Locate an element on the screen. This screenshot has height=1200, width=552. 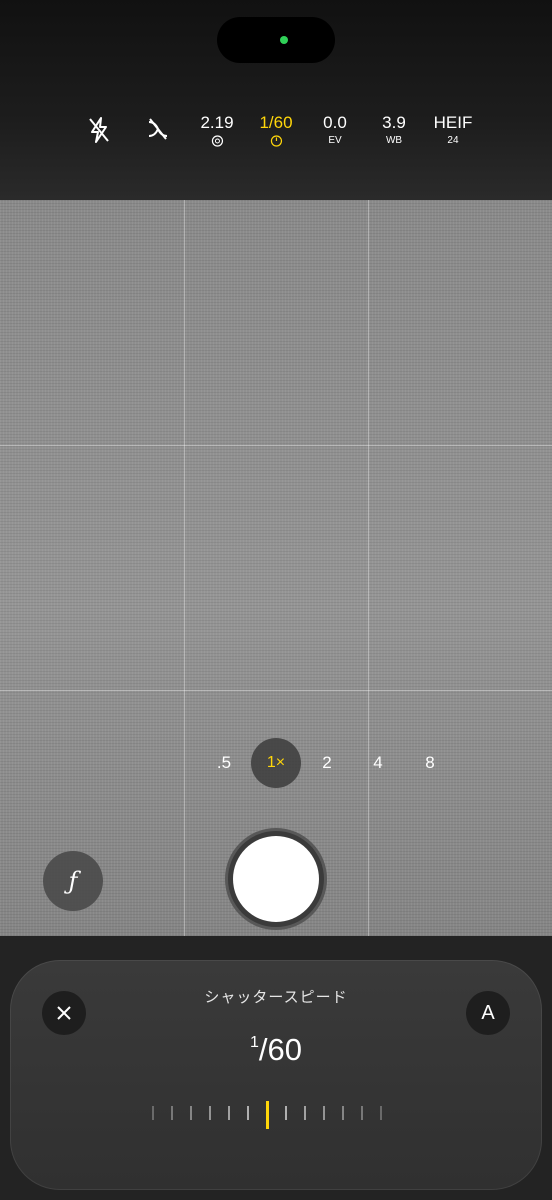
white-balance-control: 3.9 WB is located at coordinates (394, 132).